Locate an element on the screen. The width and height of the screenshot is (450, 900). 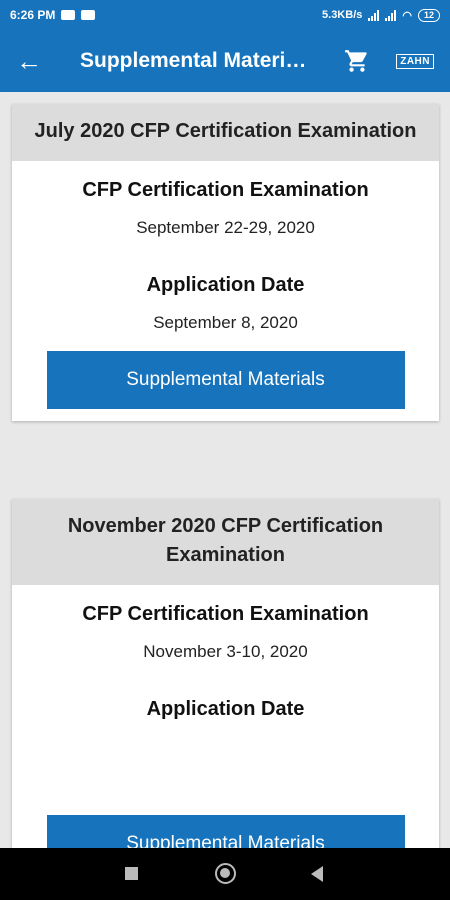
page-title: Supplemental Materials is located at coordinates (196, 60).